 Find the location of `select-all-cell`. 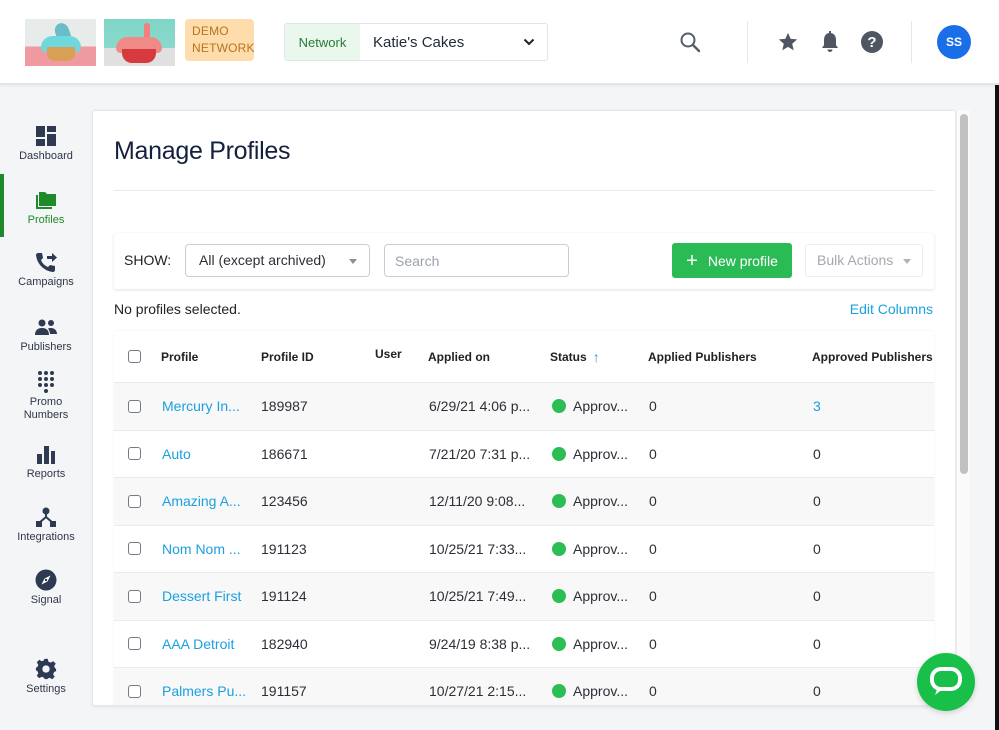

select-all-cell is located at coordinates (134, 356).